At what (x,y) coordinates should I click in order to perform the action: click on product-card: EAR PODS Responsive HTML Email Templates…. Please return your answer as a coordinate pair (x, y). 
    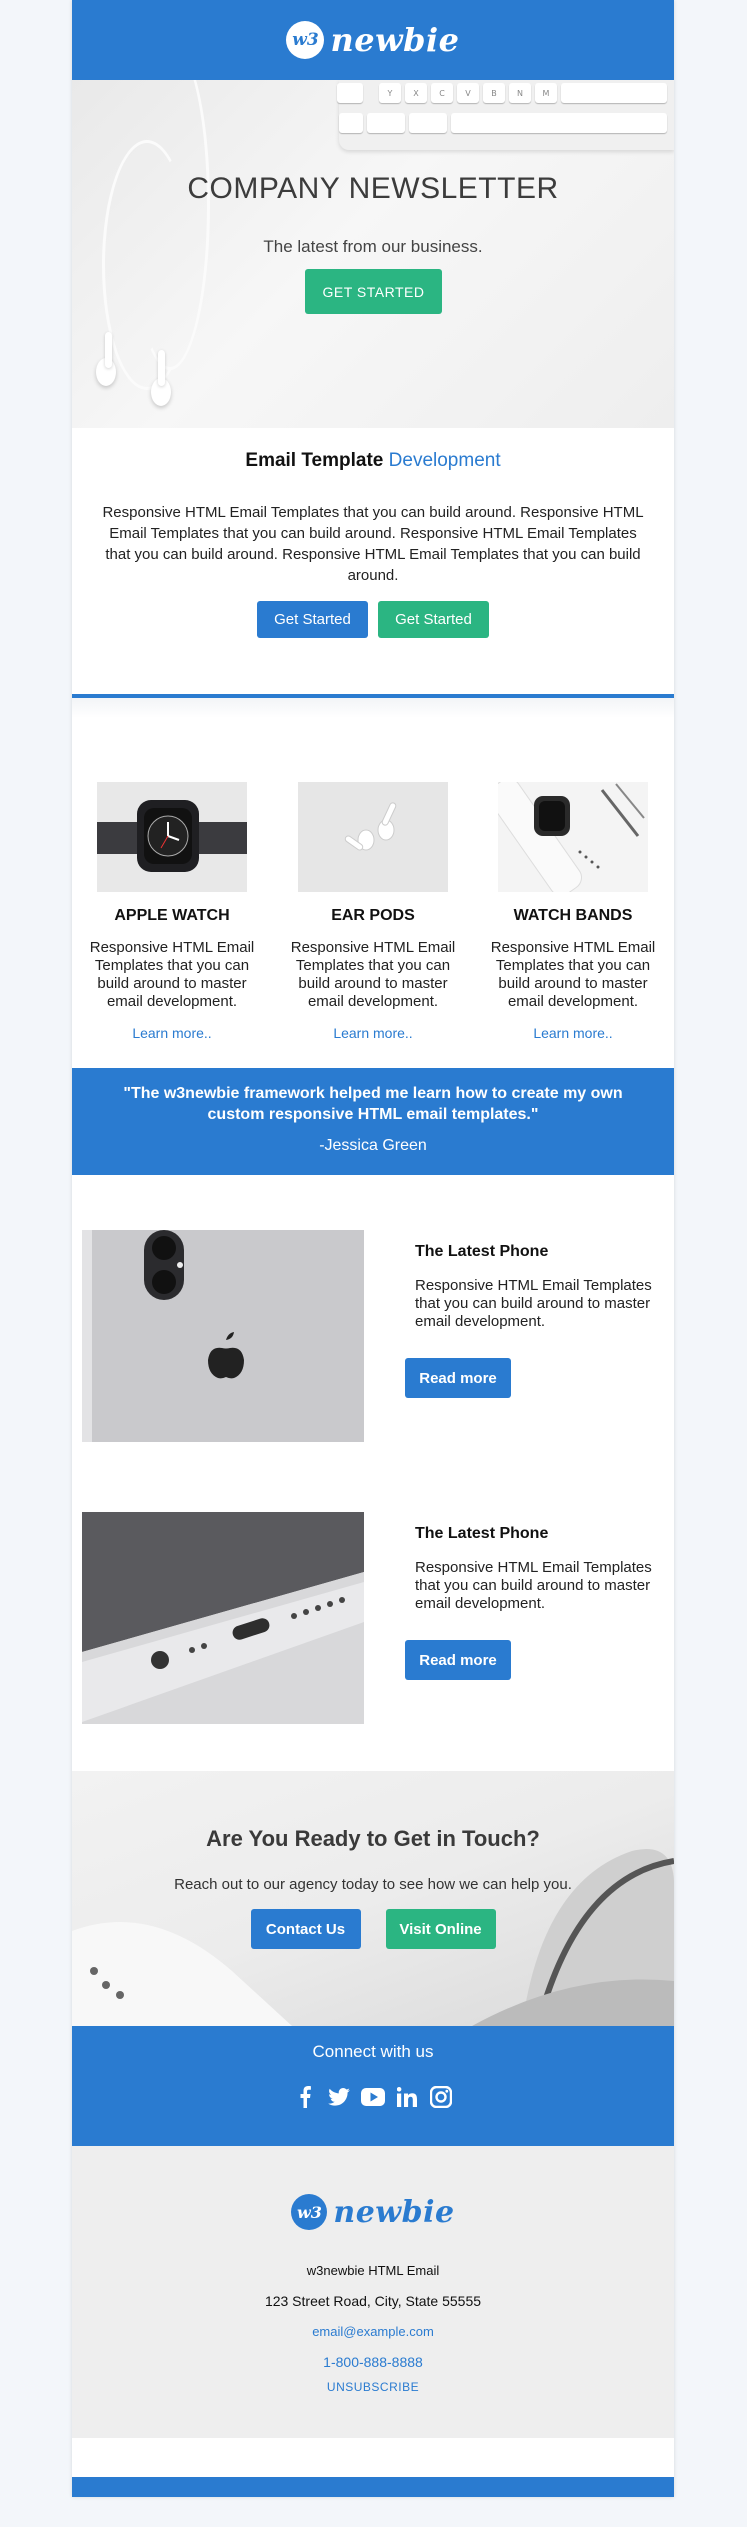
    Looking at the image, I should click on (373, 911).